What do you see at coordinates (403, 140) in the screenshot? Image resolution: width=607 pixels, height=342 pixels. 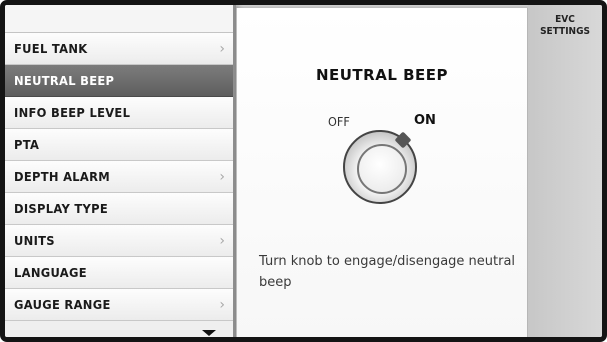 I see `knob-pointer-indicator` at bounding box center [403, 140].